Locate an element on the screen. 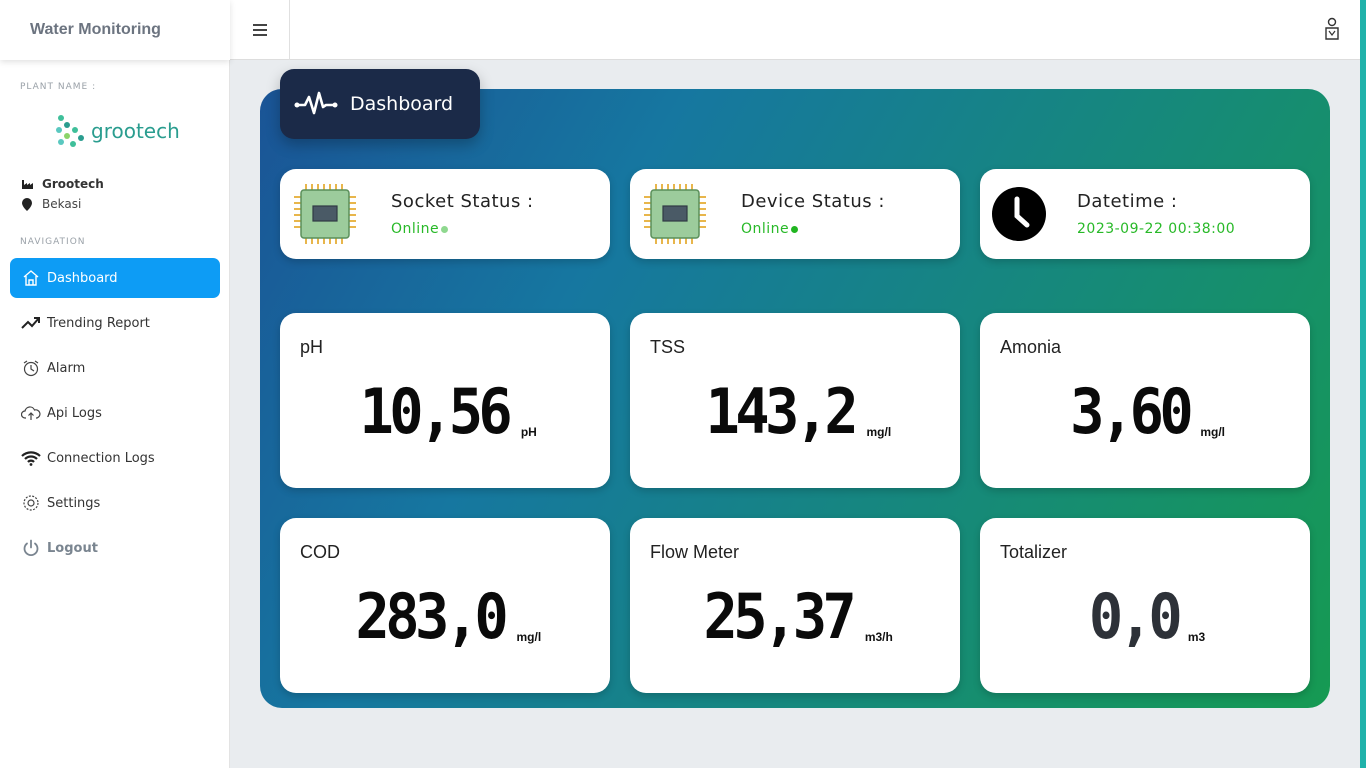 The image size is (1366, 768). sidebar-item-settings: Settings is located at coordinates (115, 503).